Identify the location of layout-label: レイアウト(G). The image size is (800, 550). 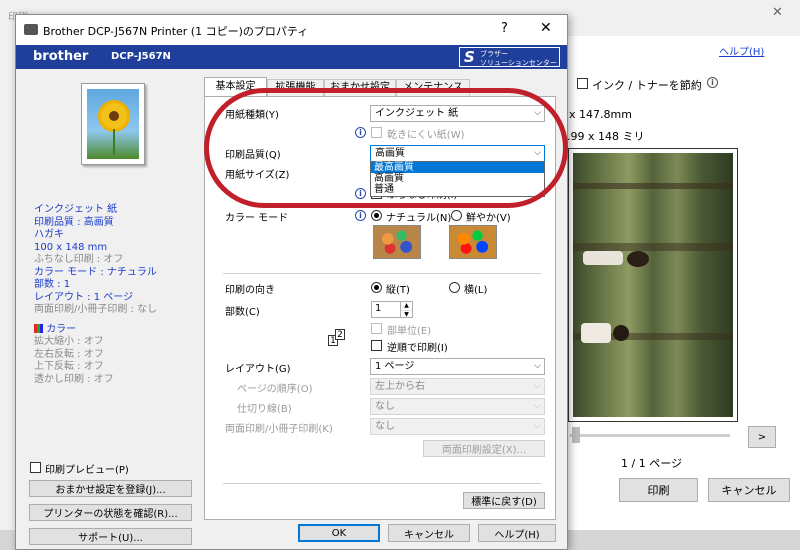
(258, 369).